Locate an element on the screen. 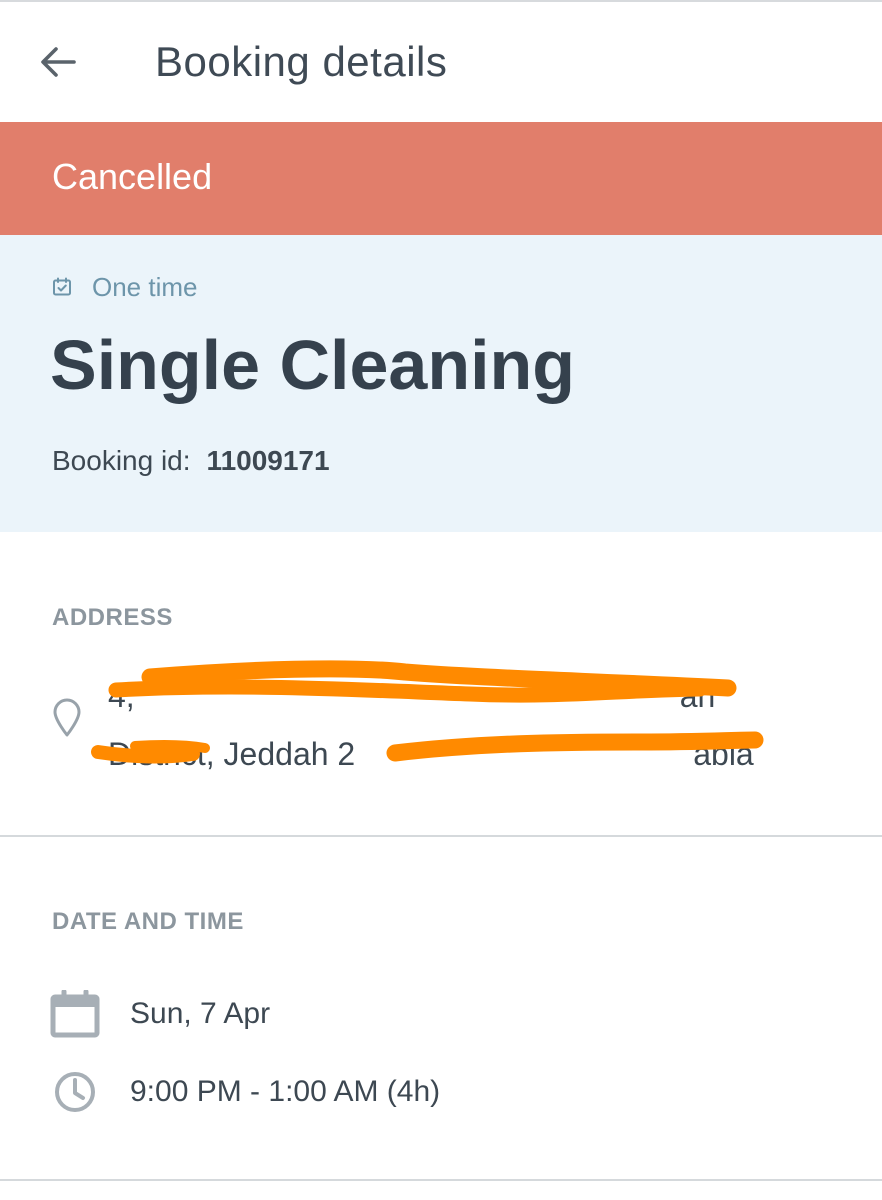 The height and width of the screenshot is (1200, 882). booking-time: 9:00 PM - 1:00 AM (4h) is located at coordinates (285, 1091).